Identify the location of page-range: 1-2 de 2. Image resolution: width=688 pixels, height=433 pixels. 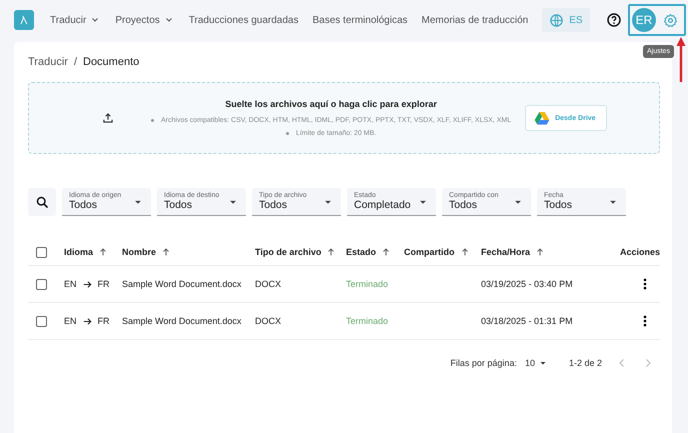
(585, 363).